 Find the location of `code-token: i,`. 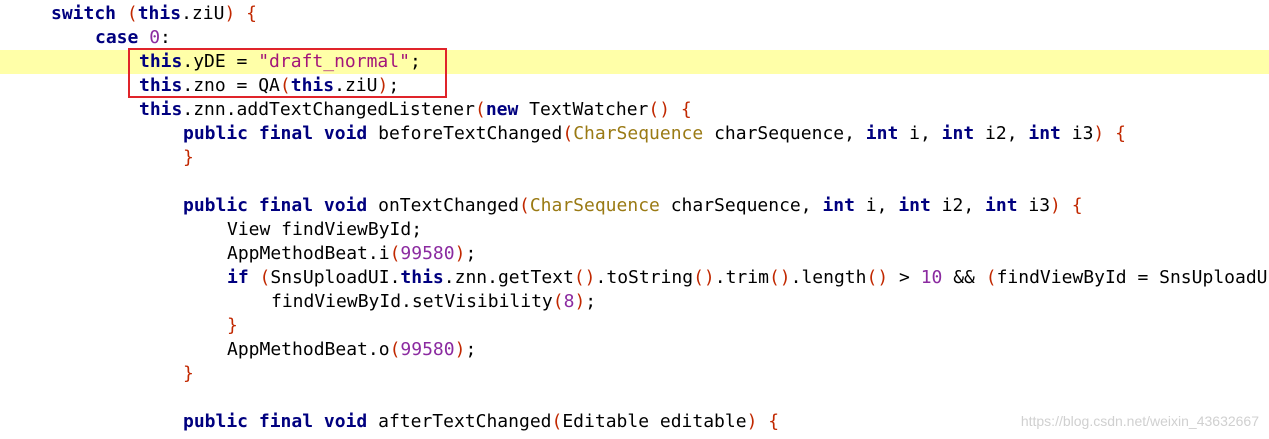

code-token: i, is located at coordinates (876, 205).